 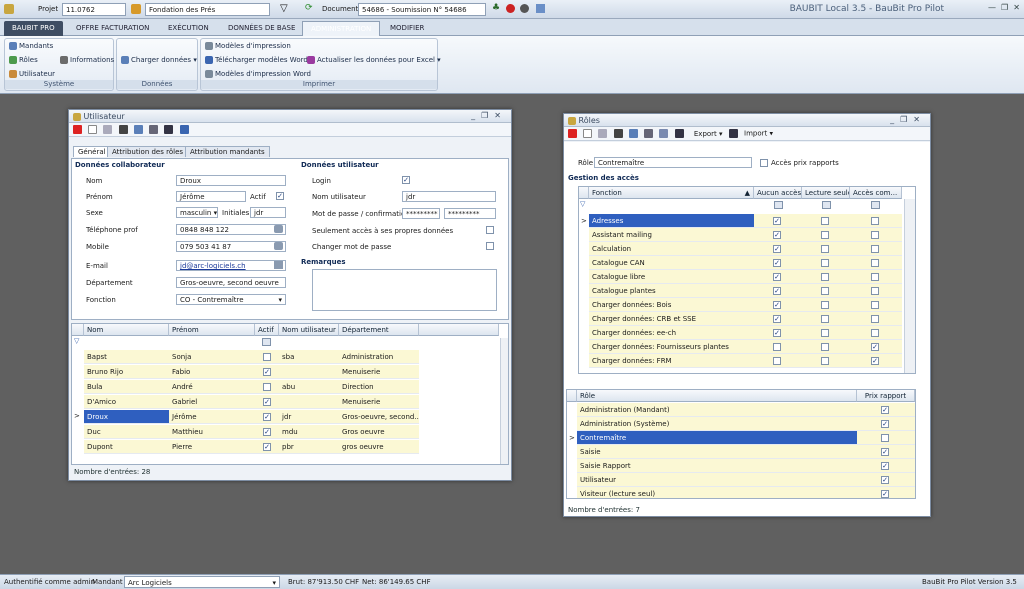 What do you see at coordinates (406, 180) in the screenshot?
I see `login-checkbox: ✓` at bounding box center [406, 180].